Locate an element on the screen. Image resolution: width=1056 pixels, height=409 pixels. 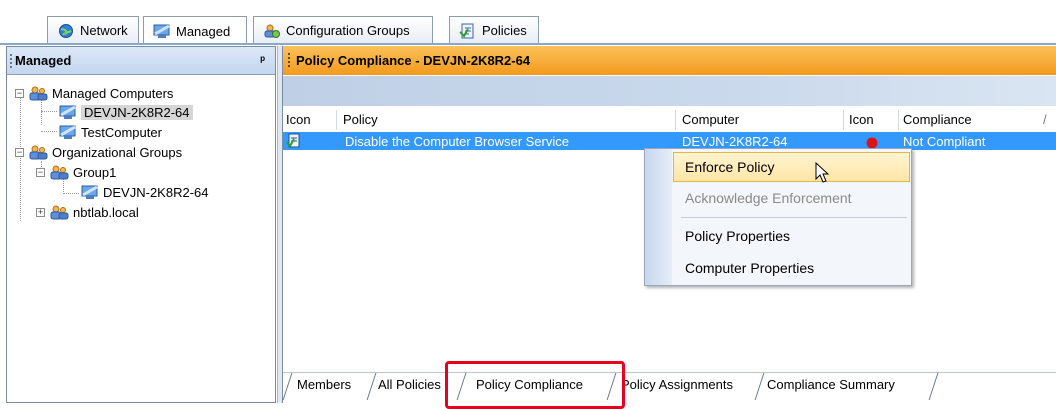
mouse-pointer-icon is located at coordinates (822, 172).